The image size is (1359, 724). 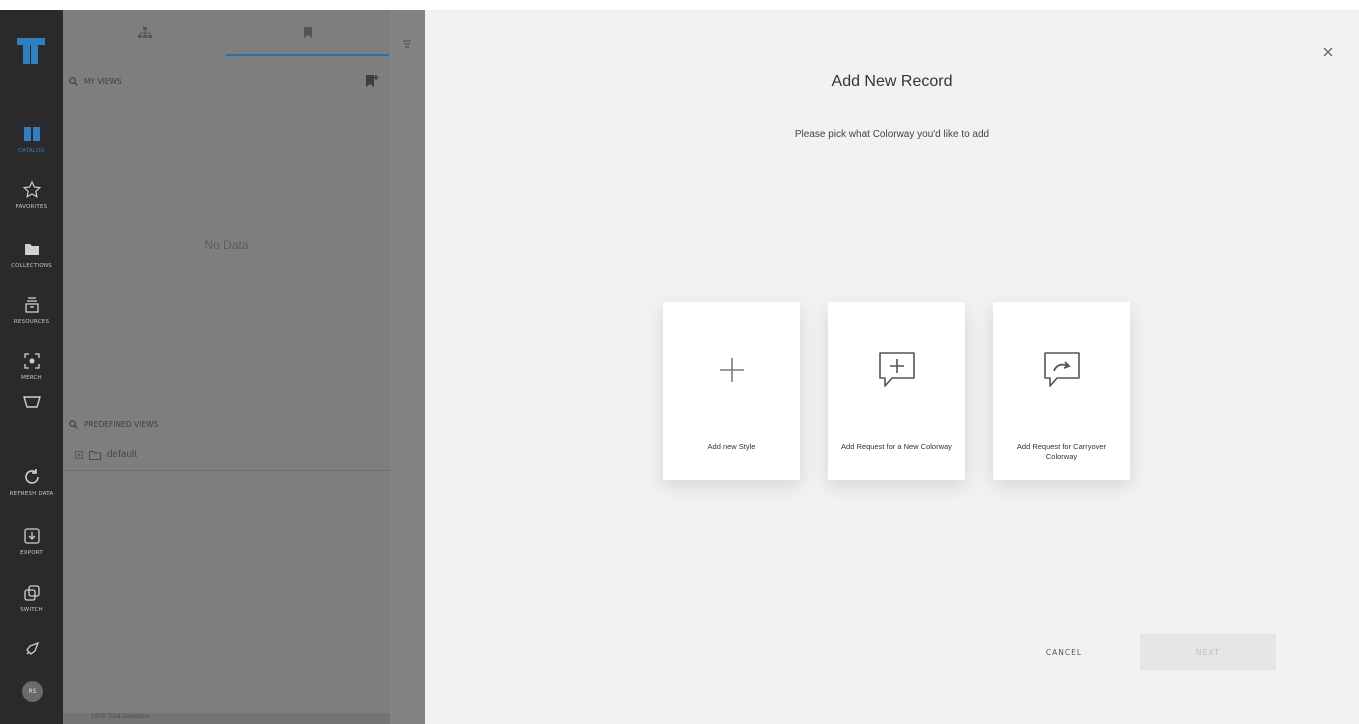 I want to click on refresh-icon, so click(x=32, y=477).